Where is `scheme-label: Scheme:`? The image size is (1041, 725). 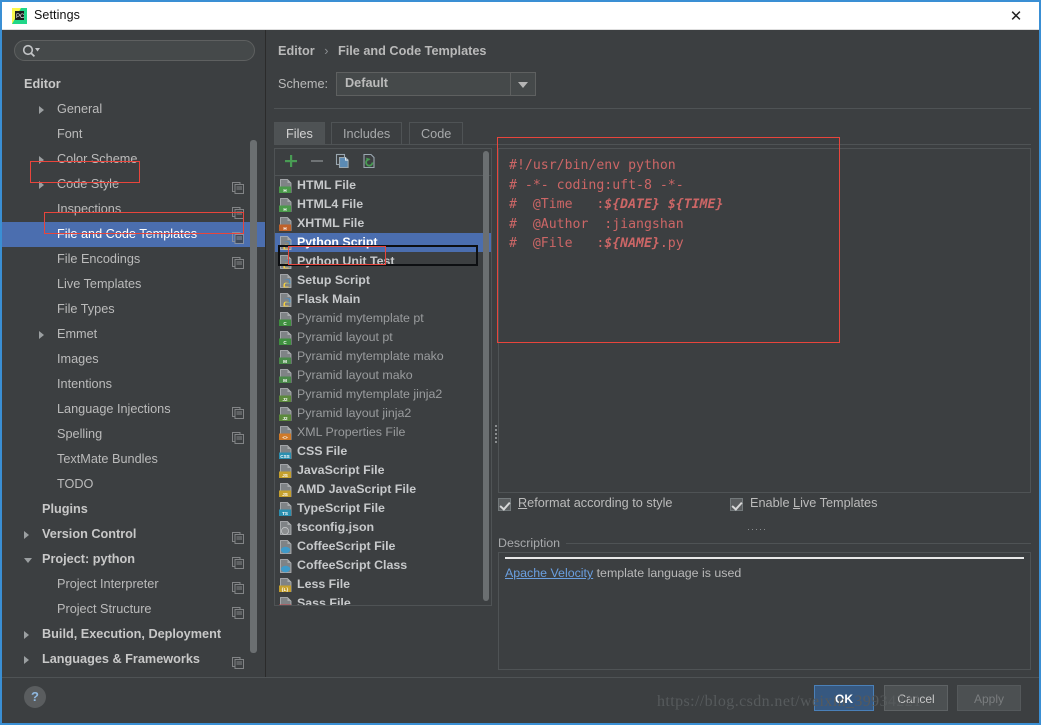
scheme-label: Scheme: is located at coordinates (303, 84).